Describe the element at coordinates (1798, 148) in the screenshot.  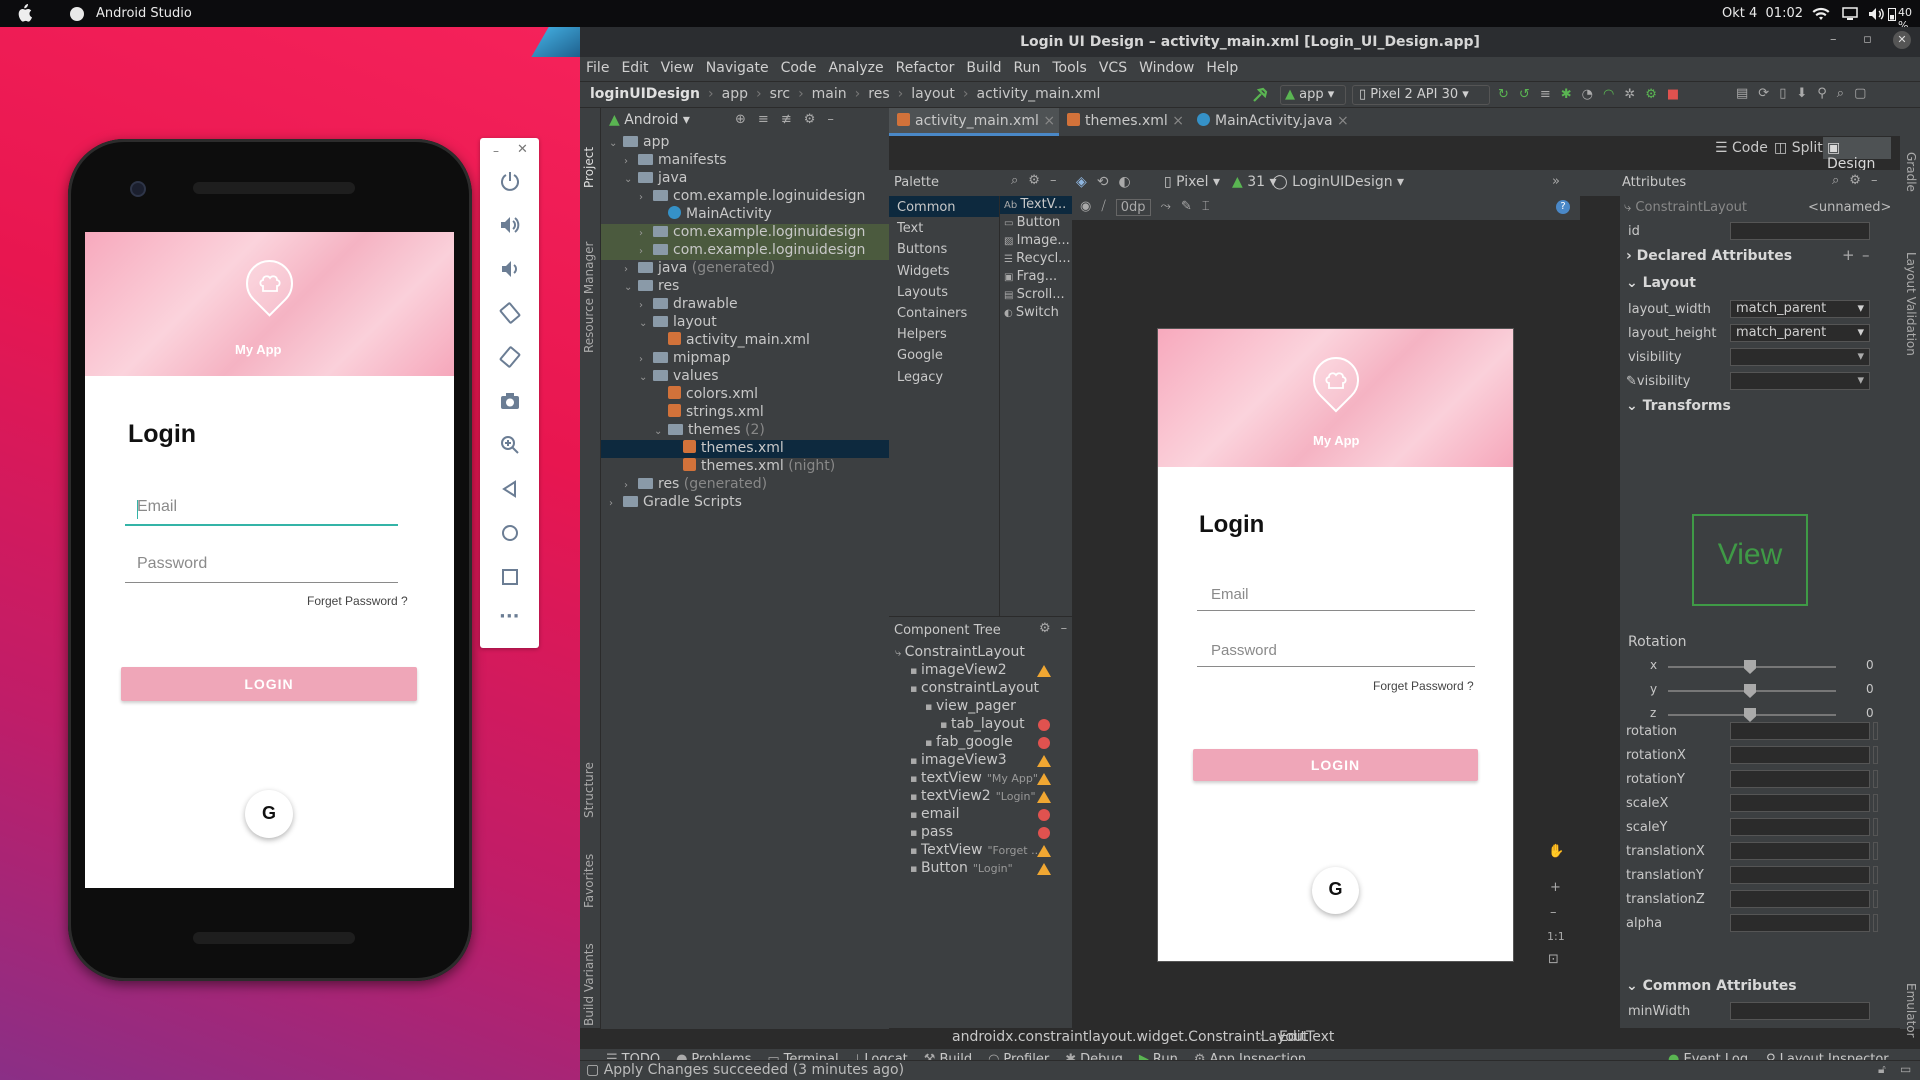
I see `split-view-button: ◫ Split` at that location.